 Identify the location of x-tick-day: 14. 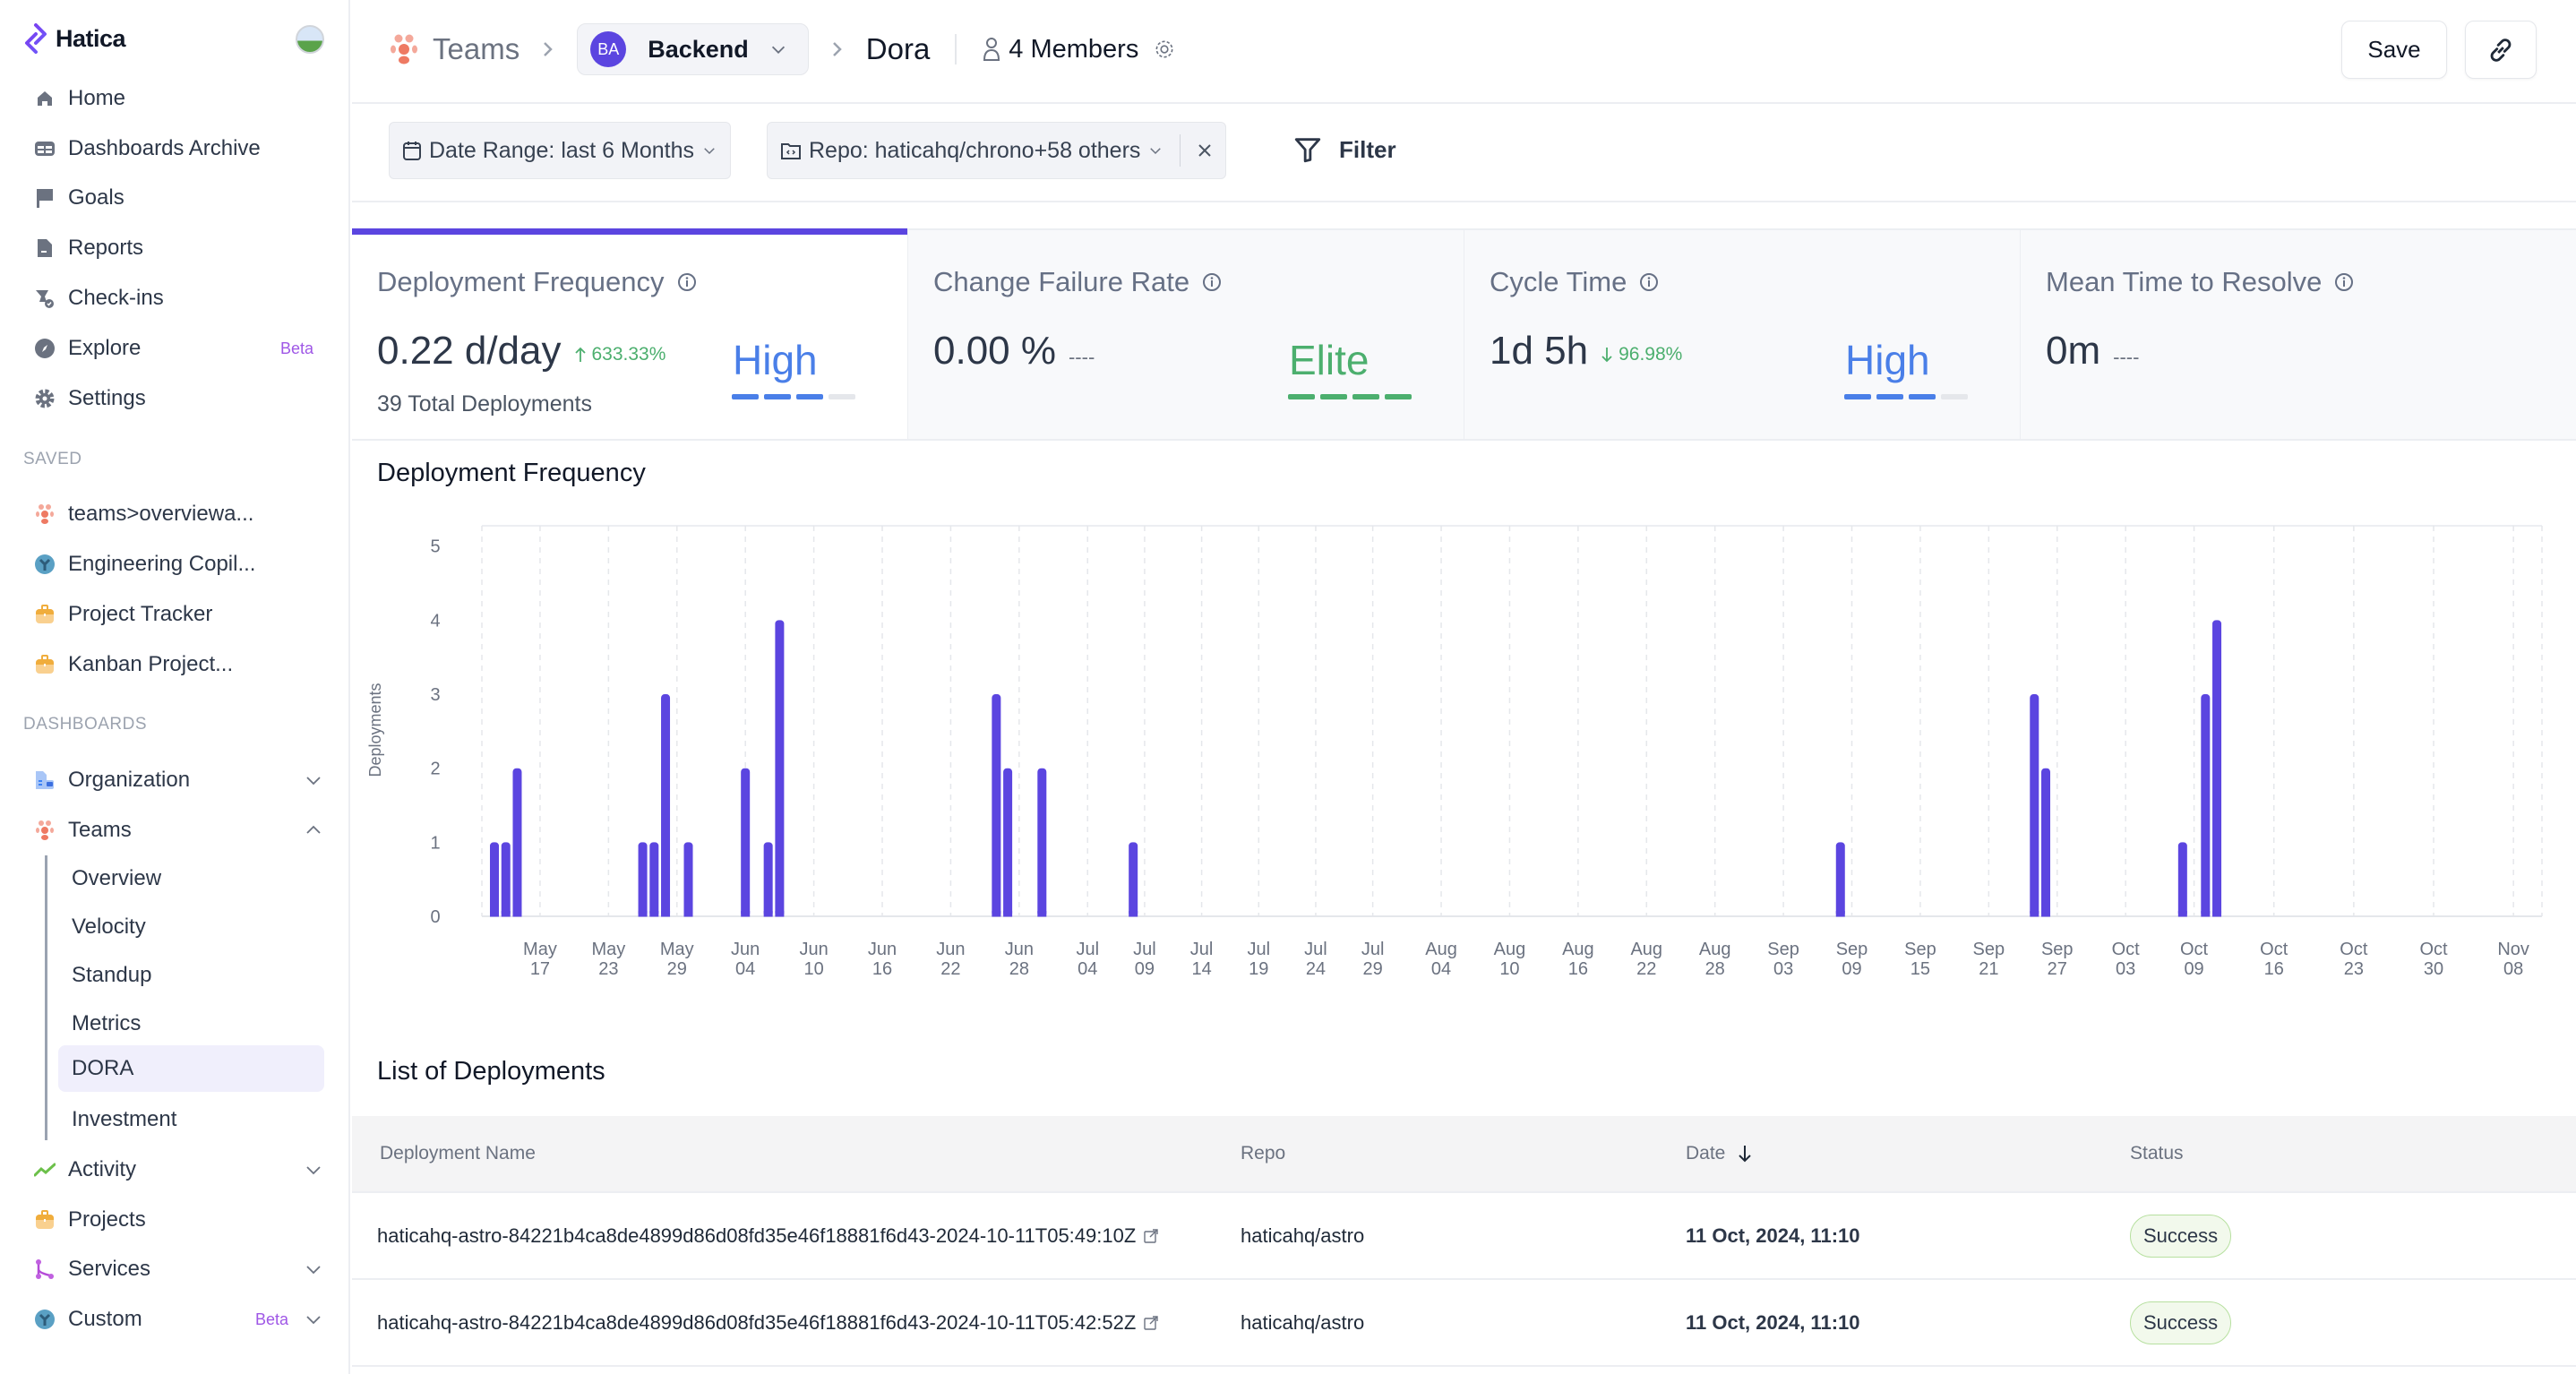
(1201, 969).